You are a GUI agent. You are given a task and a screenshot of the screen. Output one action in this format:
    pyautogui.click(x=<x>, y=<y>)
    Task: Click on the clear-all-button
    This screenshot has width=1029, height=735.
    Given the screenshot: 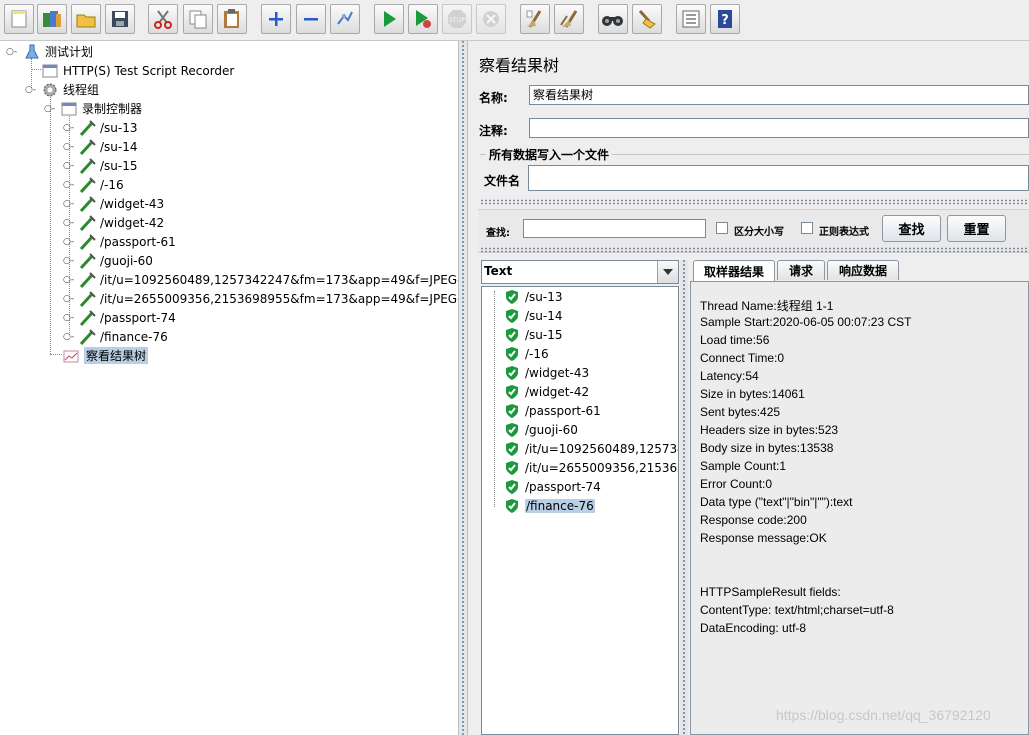 What is the action you would take?
    pyautogui.click(x=569, y=19)
    